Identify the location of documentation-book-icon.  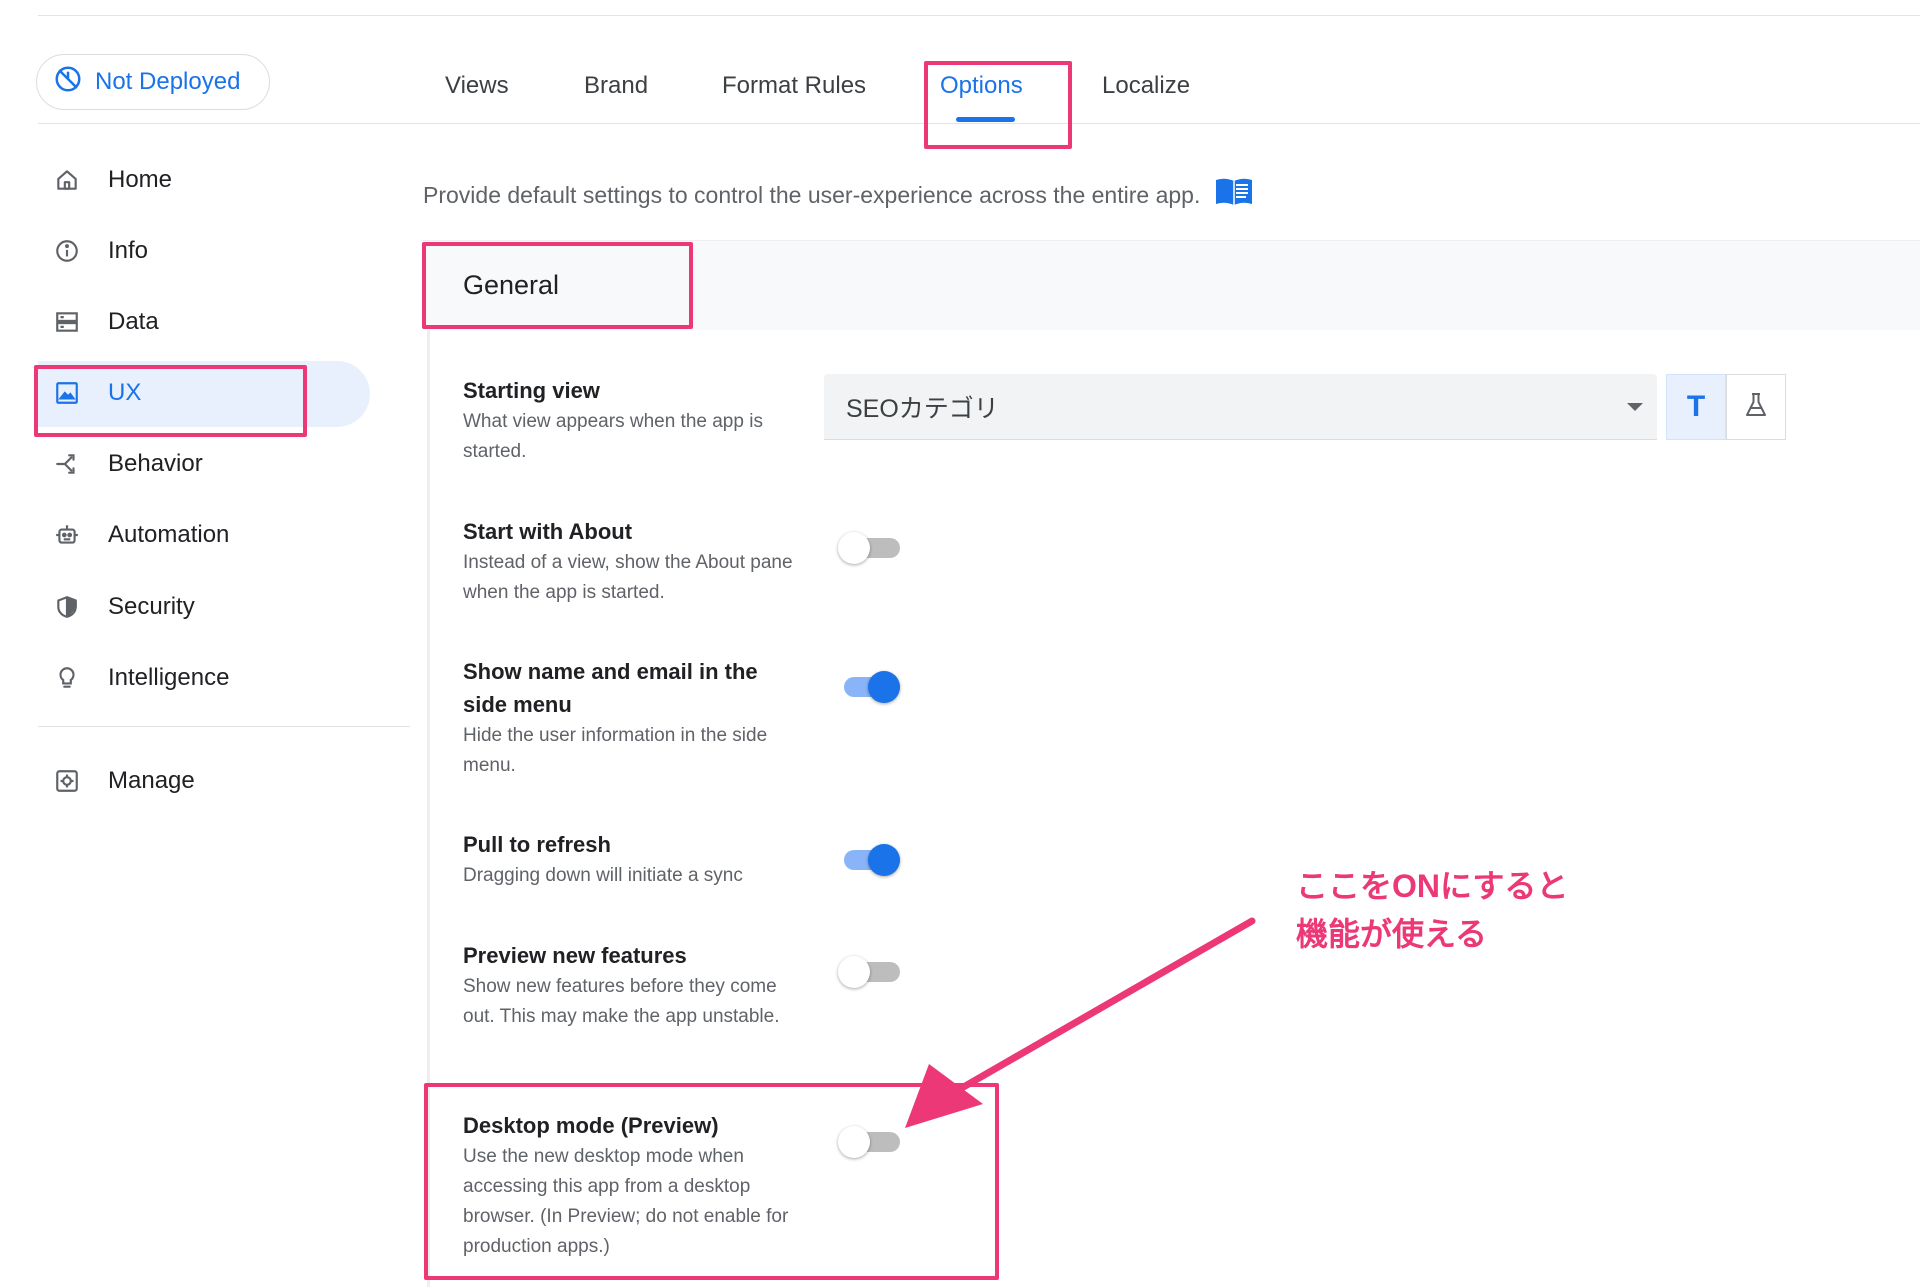
(1234, 195).